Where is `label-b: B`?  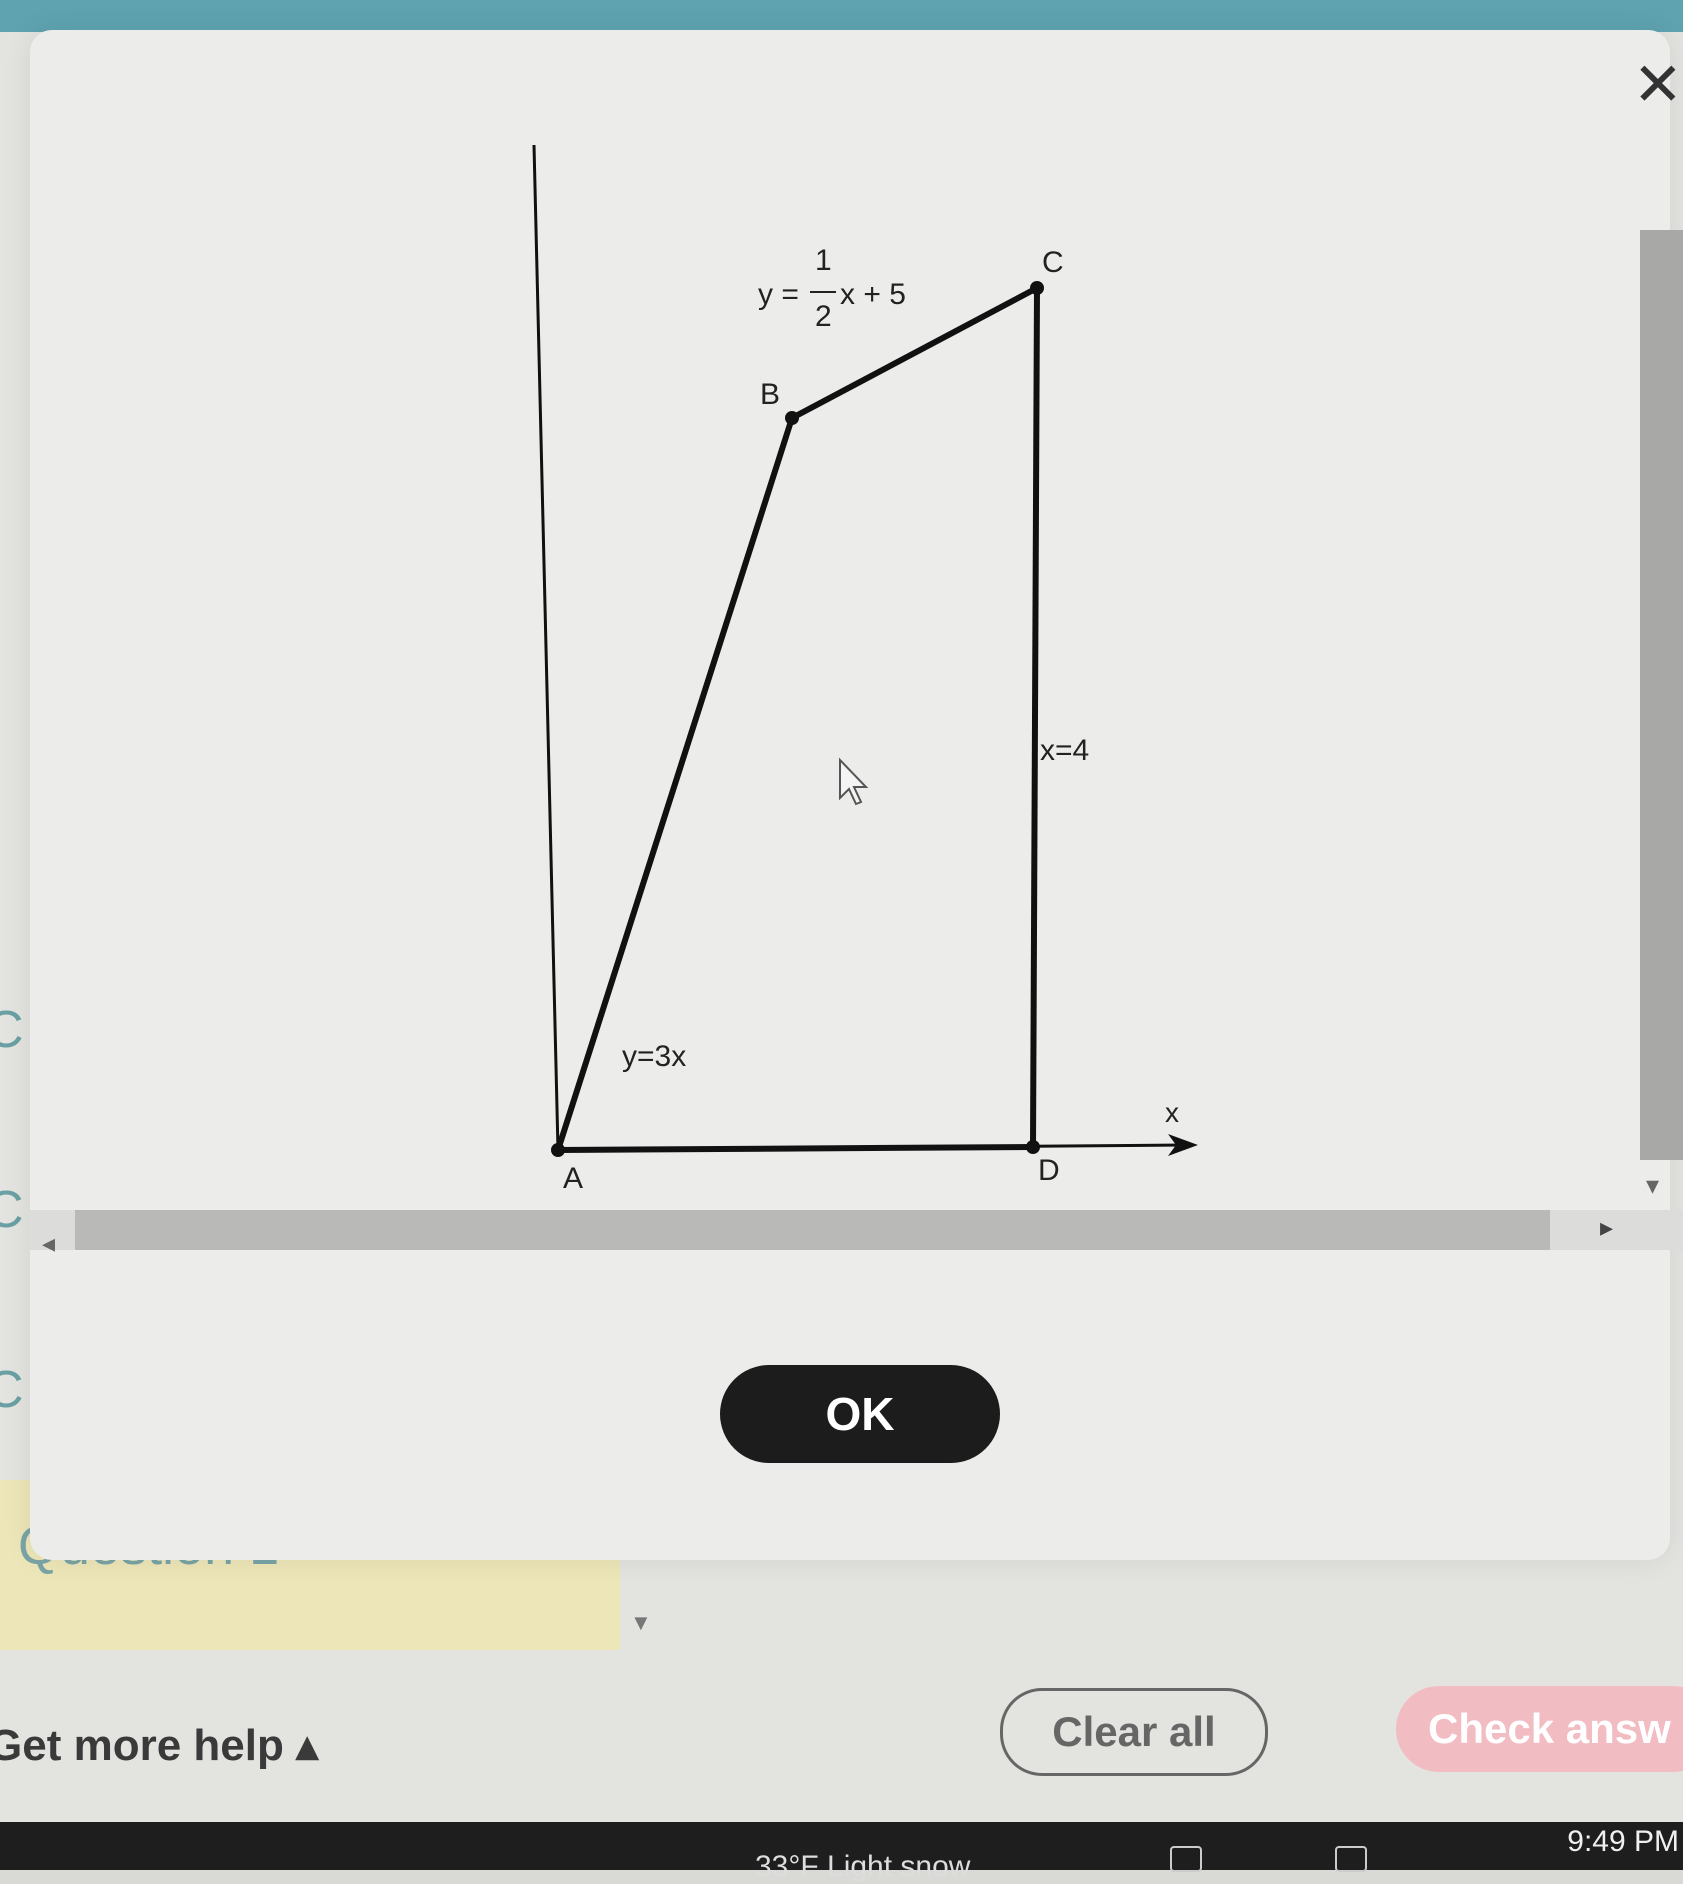
label-b: B is located at coordinates (770, 394).